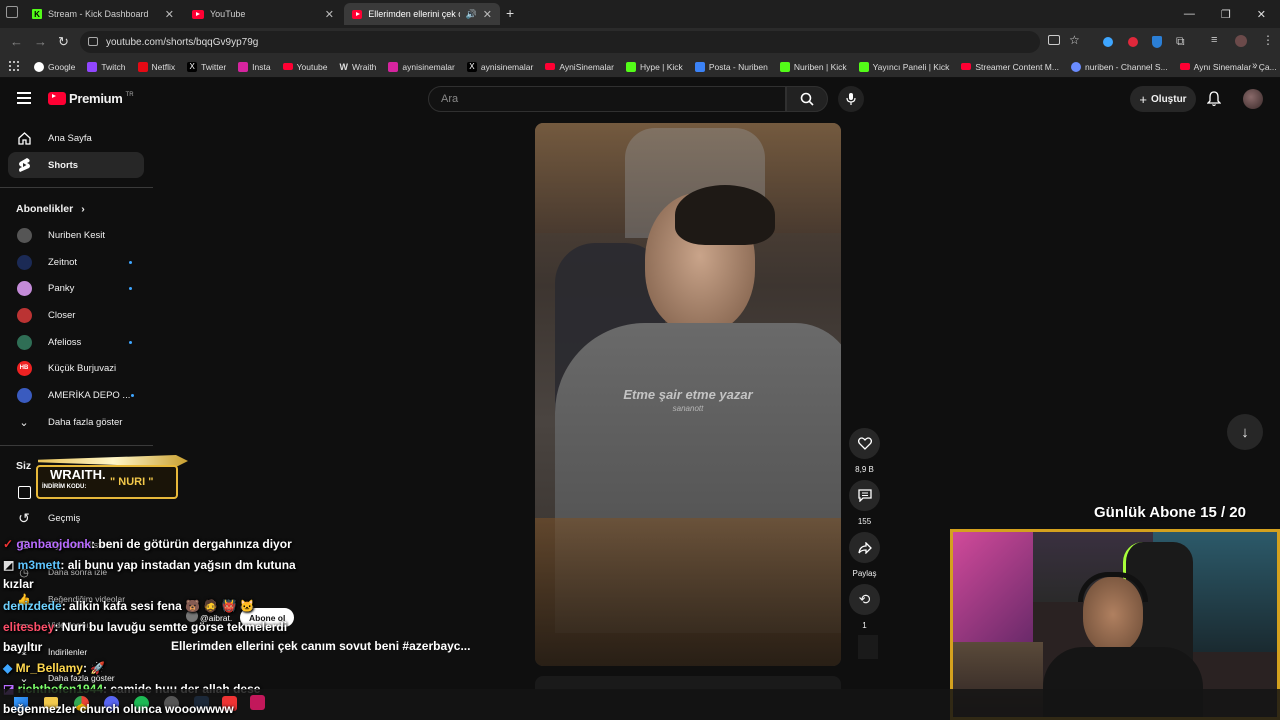 This screenshot has height=720, width=1280. I want to click on chat-username: elitesbey, so click(29, 627).